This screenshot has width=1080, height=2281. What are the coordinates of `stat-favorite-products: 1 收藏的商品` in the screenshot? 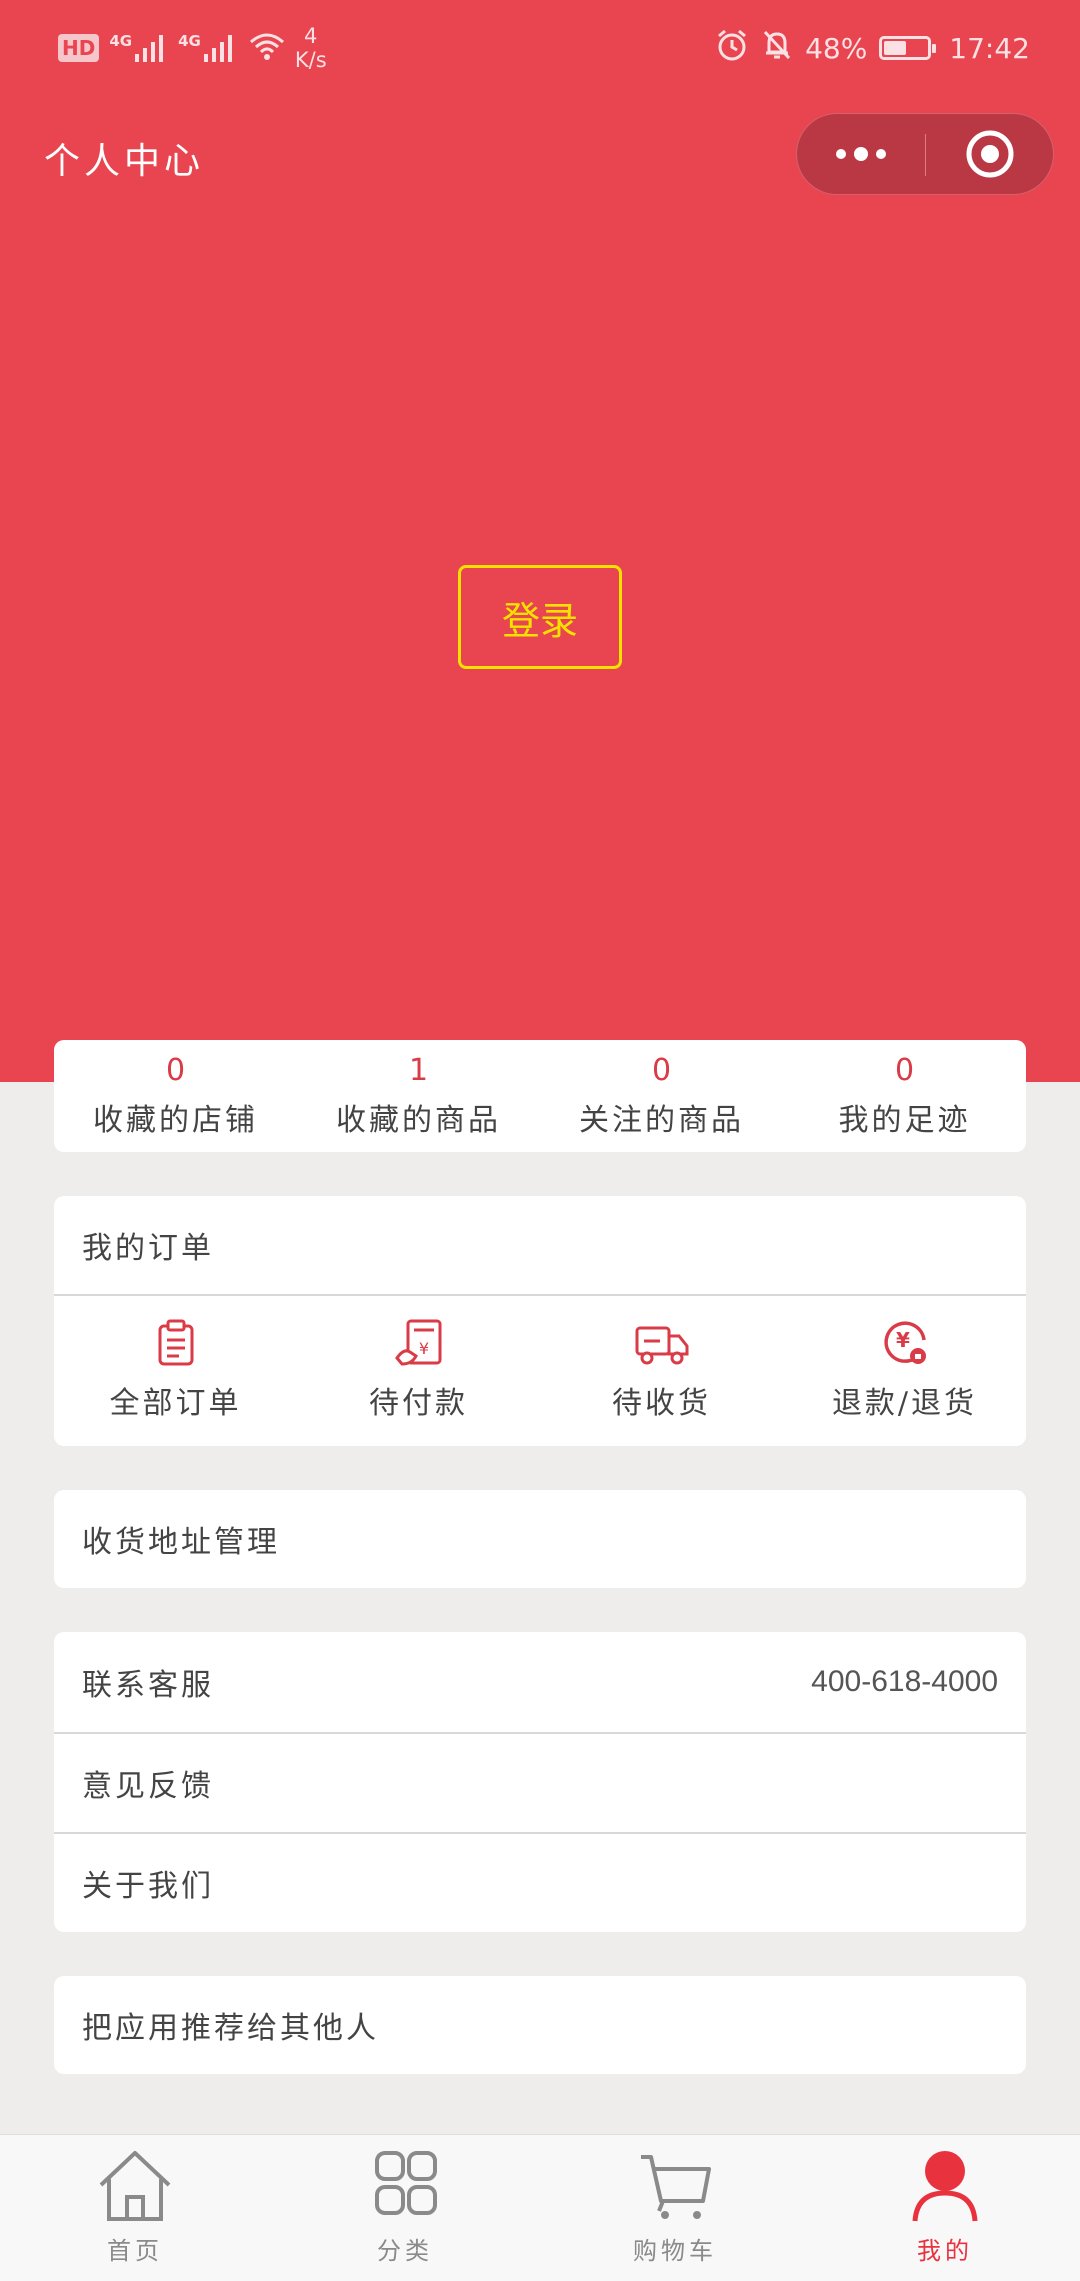 It's located at (418, 1096).